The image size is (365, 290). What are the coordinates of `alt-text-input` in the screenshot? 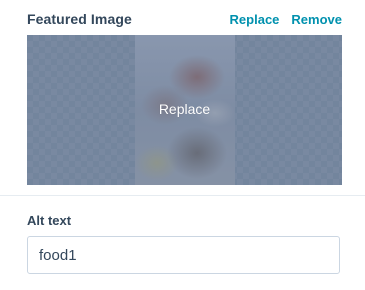 It's located at (183, 255).